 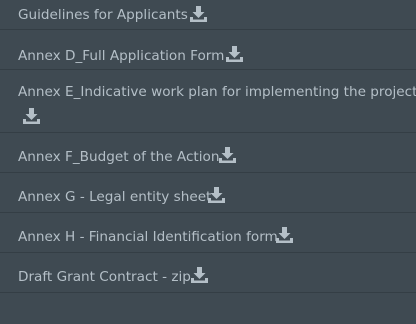 I want to click on document-link-draft-grant-contract: Draft Grant Contract - zip, so click(x=104, y=277).